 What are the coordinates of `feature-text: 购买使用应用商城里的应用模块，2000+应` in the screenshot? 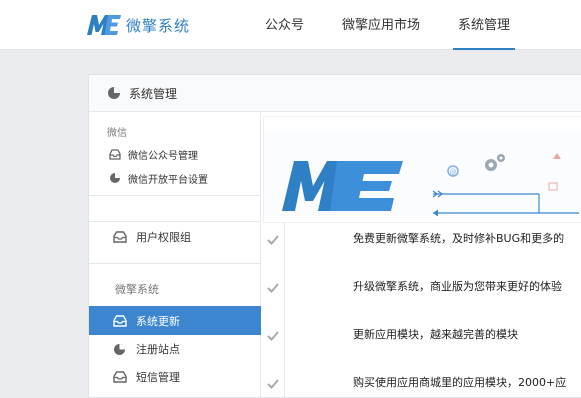 It's located at (460, 382).